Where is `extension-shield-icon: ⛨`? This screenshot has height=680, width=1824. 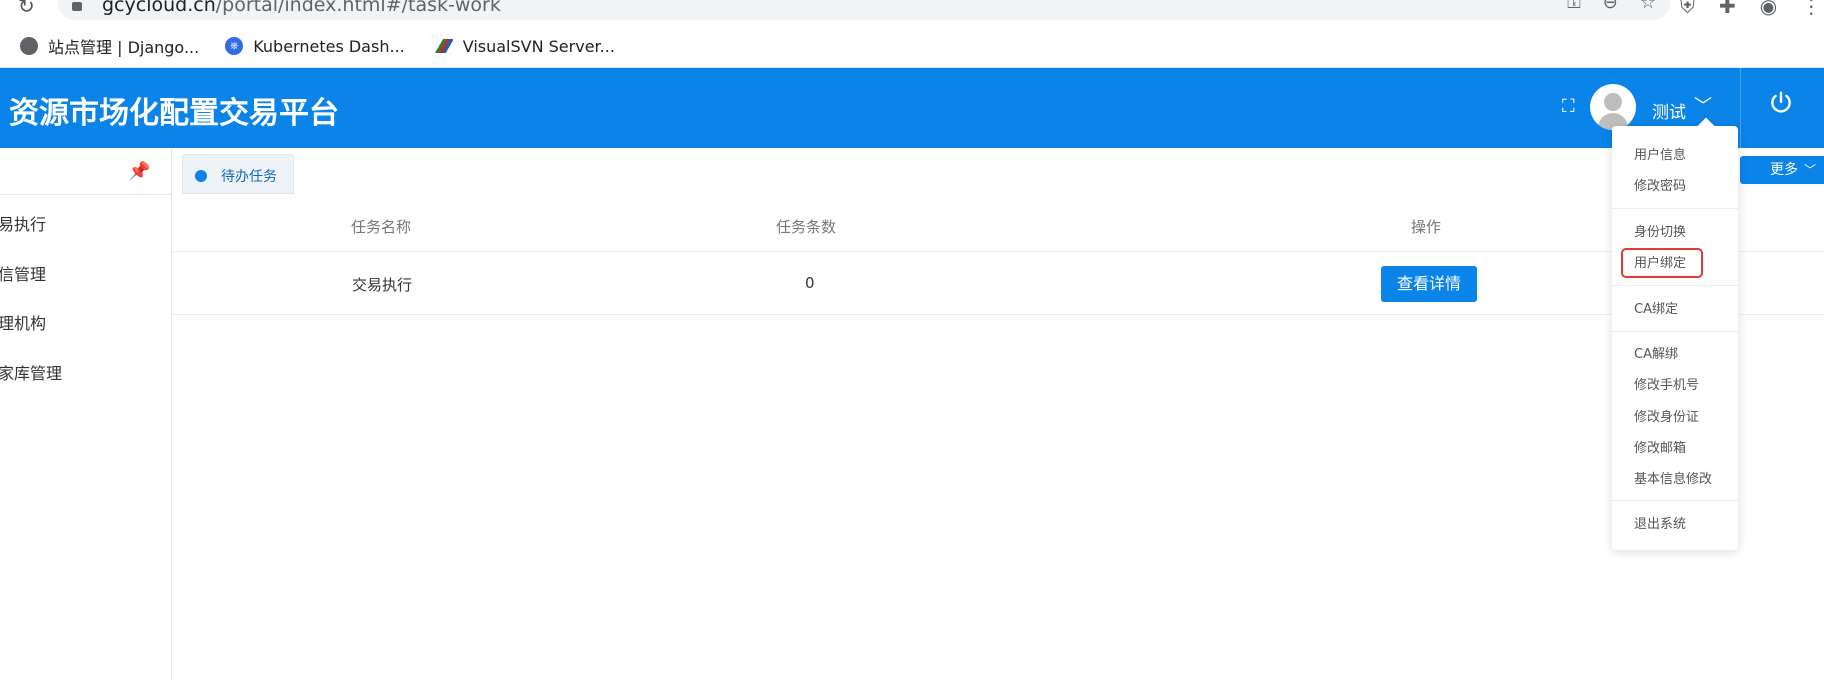 extension-shield-icon: ⛨ is located at coordinates (1687, 9).